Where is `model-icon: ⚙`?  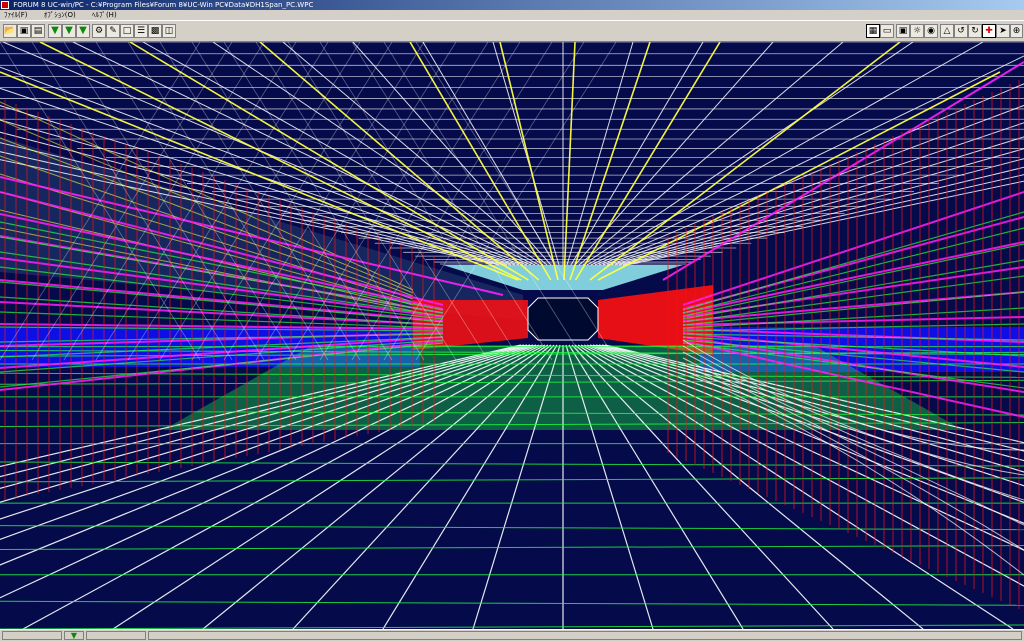
model-icon: ⚙ is located at coordinates (99, 31).